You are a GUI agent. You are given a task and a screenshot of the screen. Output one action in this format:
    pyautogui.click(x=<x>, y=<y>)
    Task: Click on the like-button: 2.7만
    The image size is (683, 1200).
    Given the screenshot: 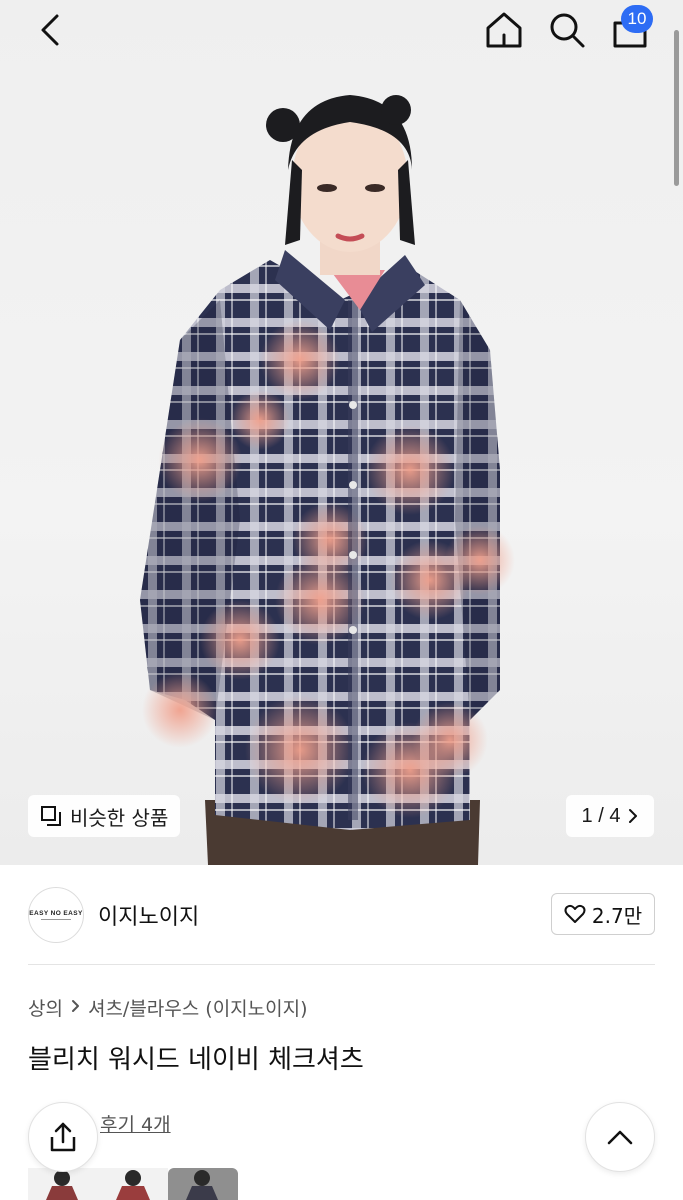 What is the action you would take?
    pyautogui.click(x=603, y=914)
    